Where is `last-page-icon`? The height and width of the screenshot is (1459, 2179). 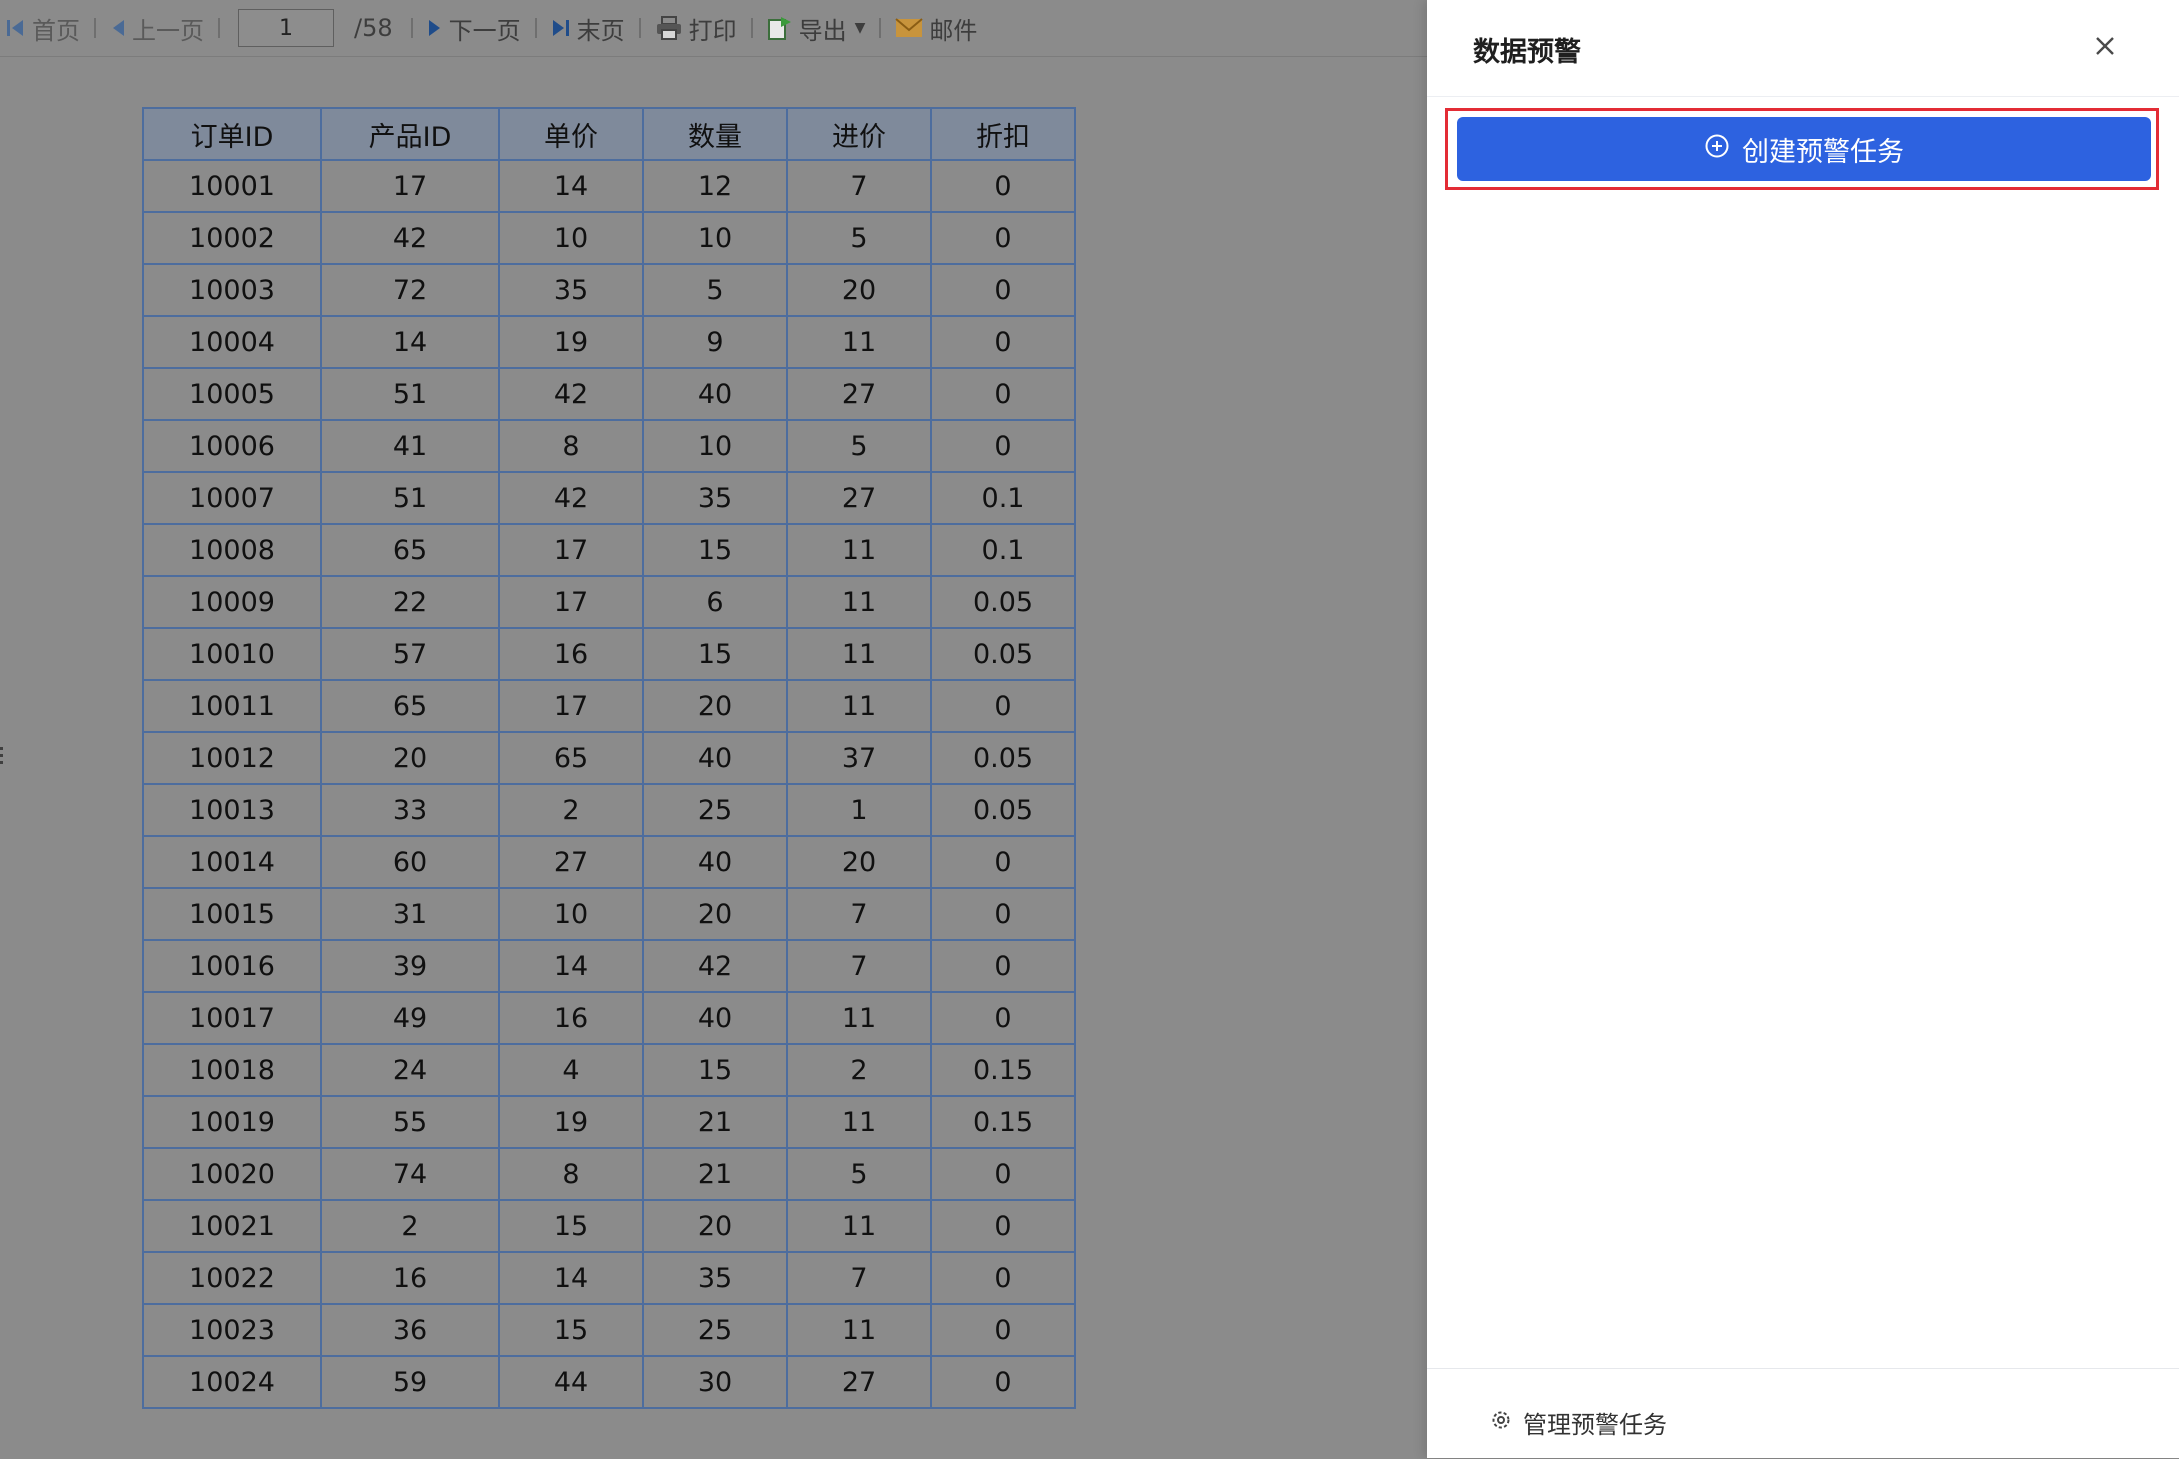
last-page-icon is located at coordinates (561, 28).